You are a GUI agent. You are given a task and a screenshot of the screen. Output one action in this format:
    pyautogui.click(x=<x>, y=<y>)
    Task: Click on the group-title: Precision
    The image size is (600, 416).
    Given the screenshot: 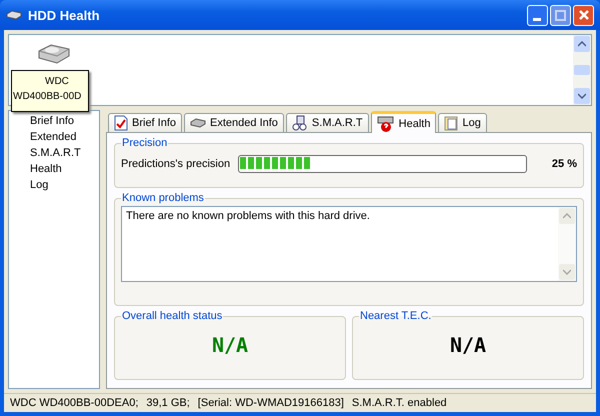 What is the action you would take?
    pyautogui.click(x=144, y=143)
    